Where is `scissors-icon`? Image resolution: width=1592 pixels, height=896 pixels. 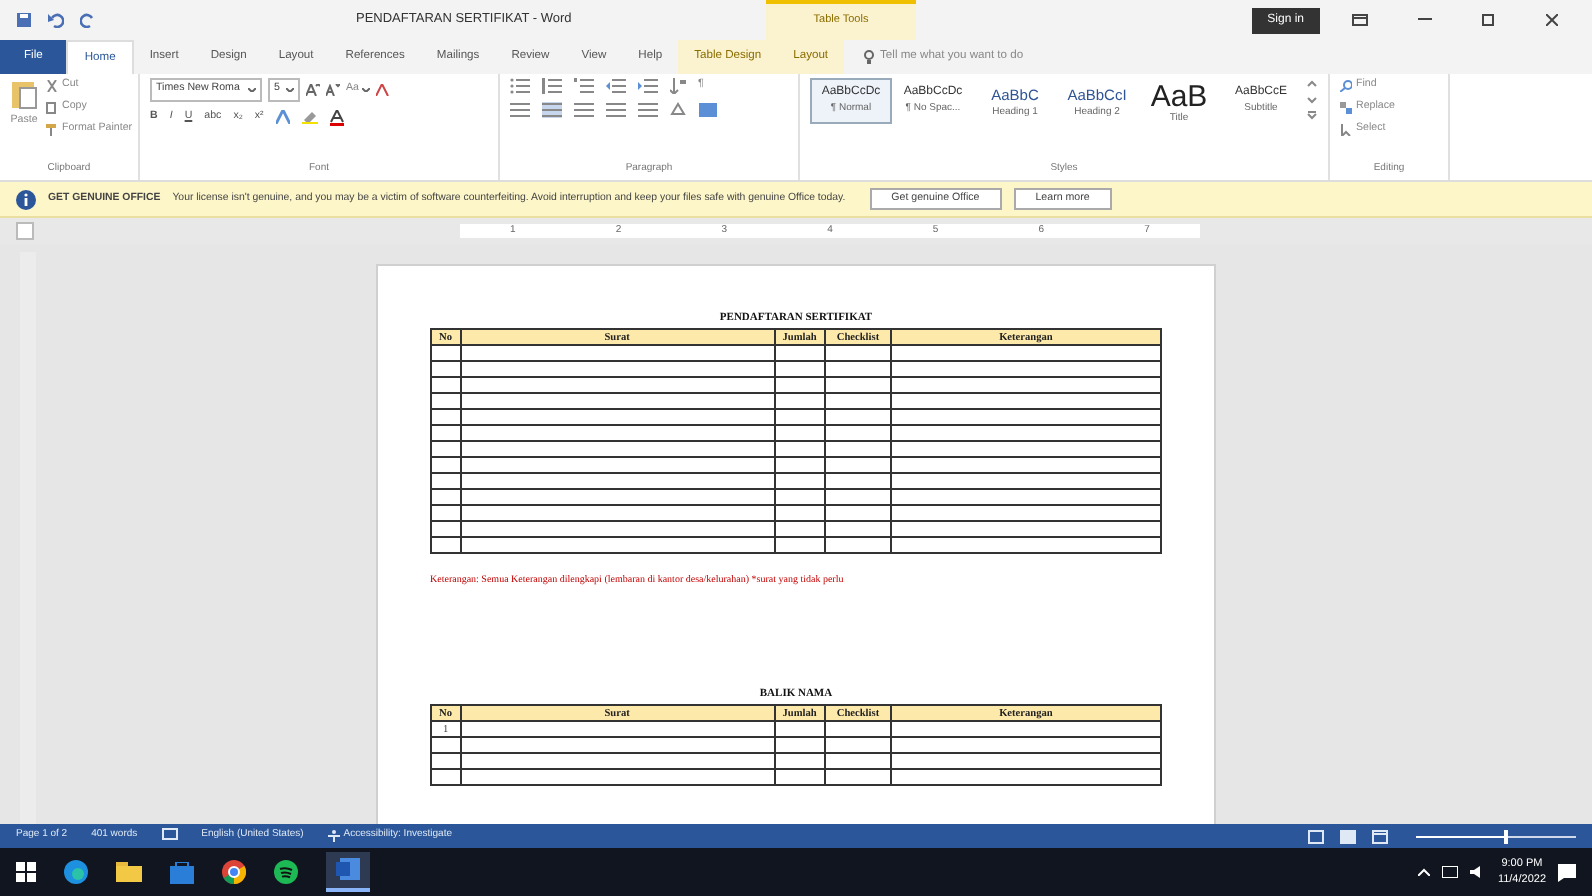 scissors-icon is located at coordinates (52, 85).